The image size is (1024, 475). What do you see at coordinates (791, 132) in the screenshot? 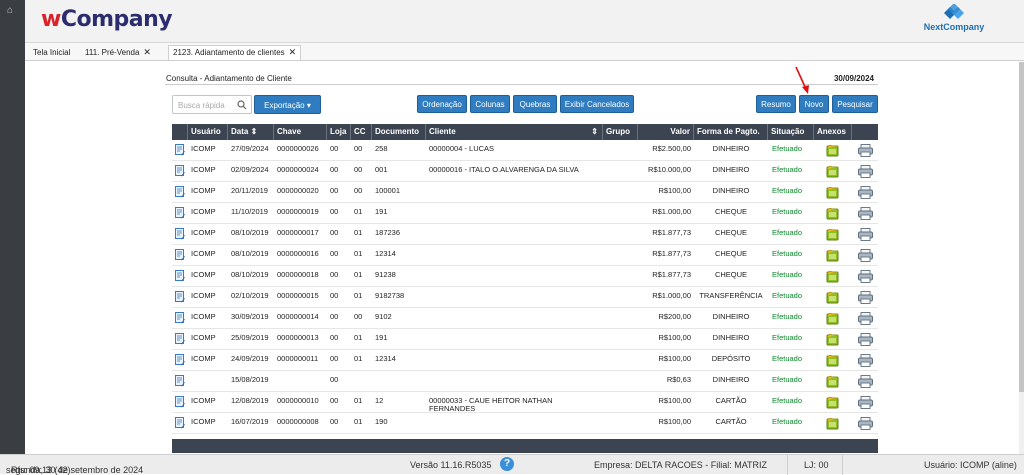
I see `header-situacao: Situação` at bounding box center [791, 132].